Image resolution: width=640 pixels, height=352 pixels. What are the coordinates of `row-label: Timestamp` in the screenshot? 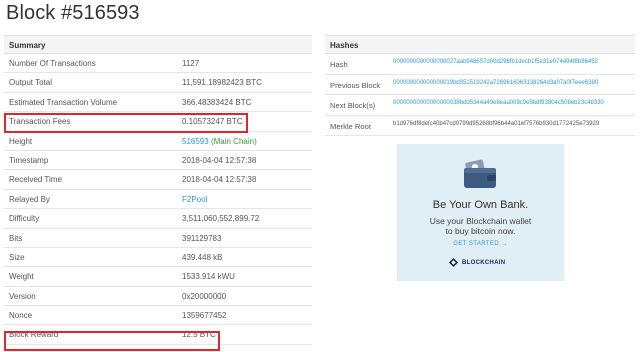 It's located at (29, 160).